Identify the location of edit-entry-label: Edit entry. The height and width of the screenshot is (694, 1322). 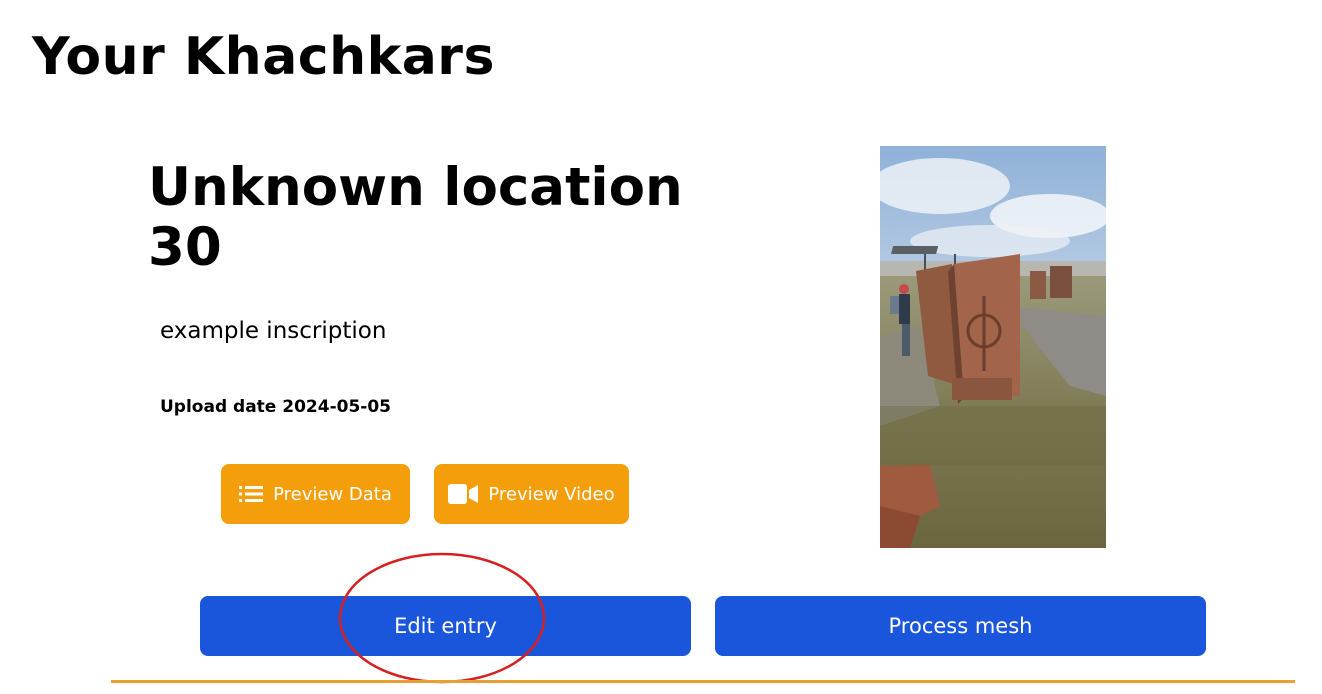
(445, 626).